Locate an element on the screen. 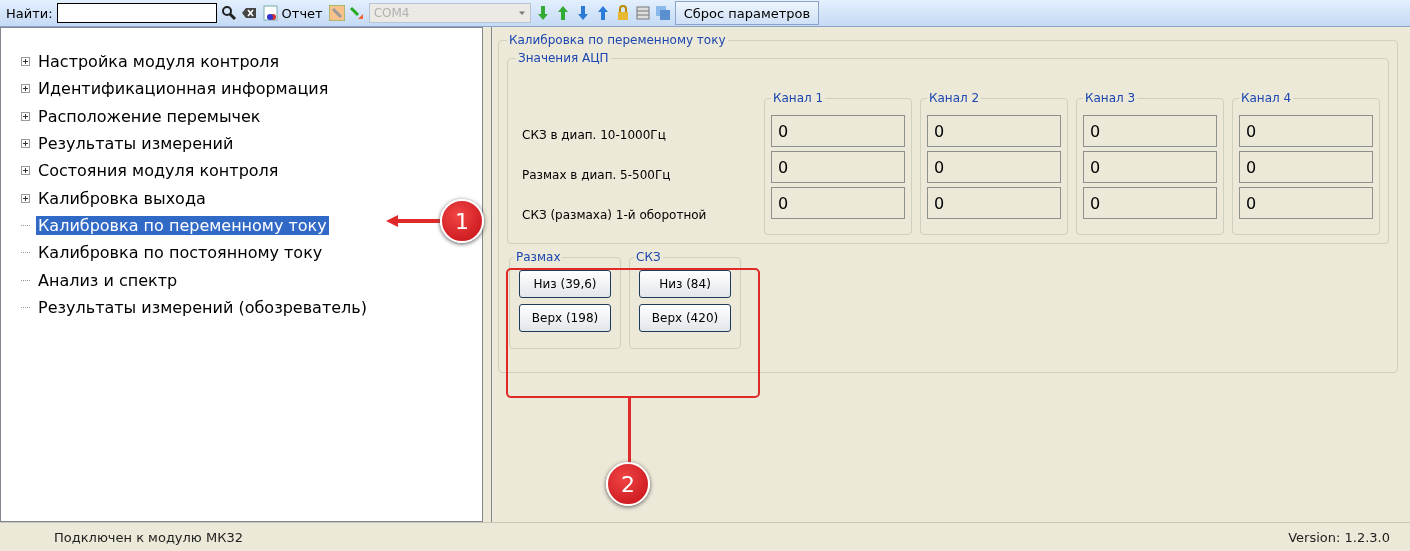  group-title: Значения АЦП is located at coordinates (563, 58).